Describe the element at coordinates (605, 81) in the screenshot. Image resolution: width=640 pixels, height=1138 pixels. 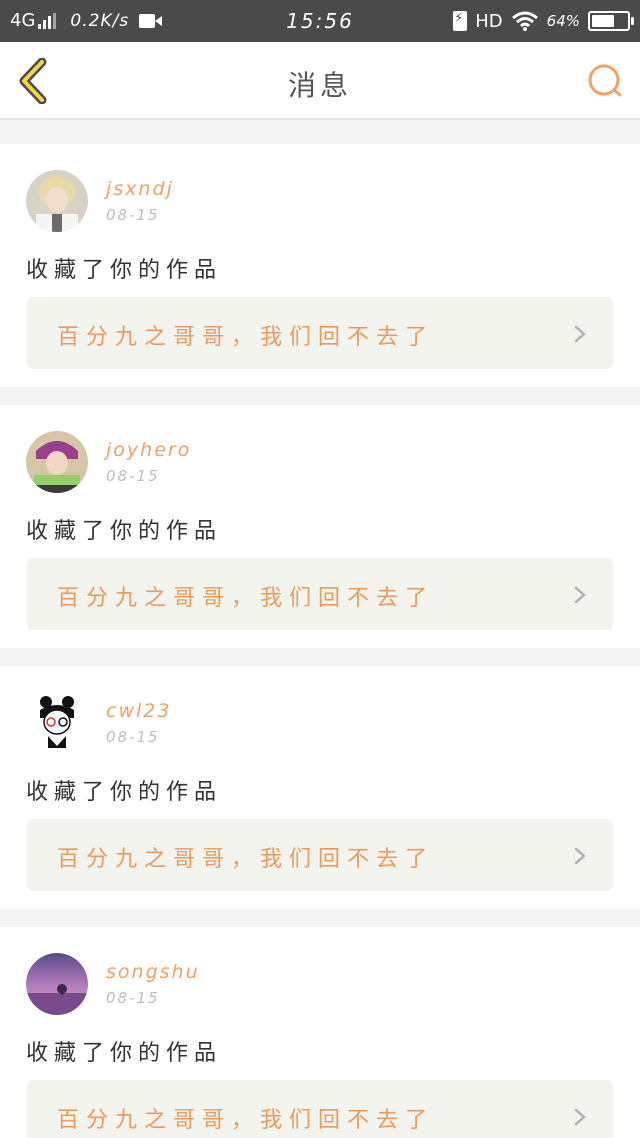
I see `search-icon` at that location.